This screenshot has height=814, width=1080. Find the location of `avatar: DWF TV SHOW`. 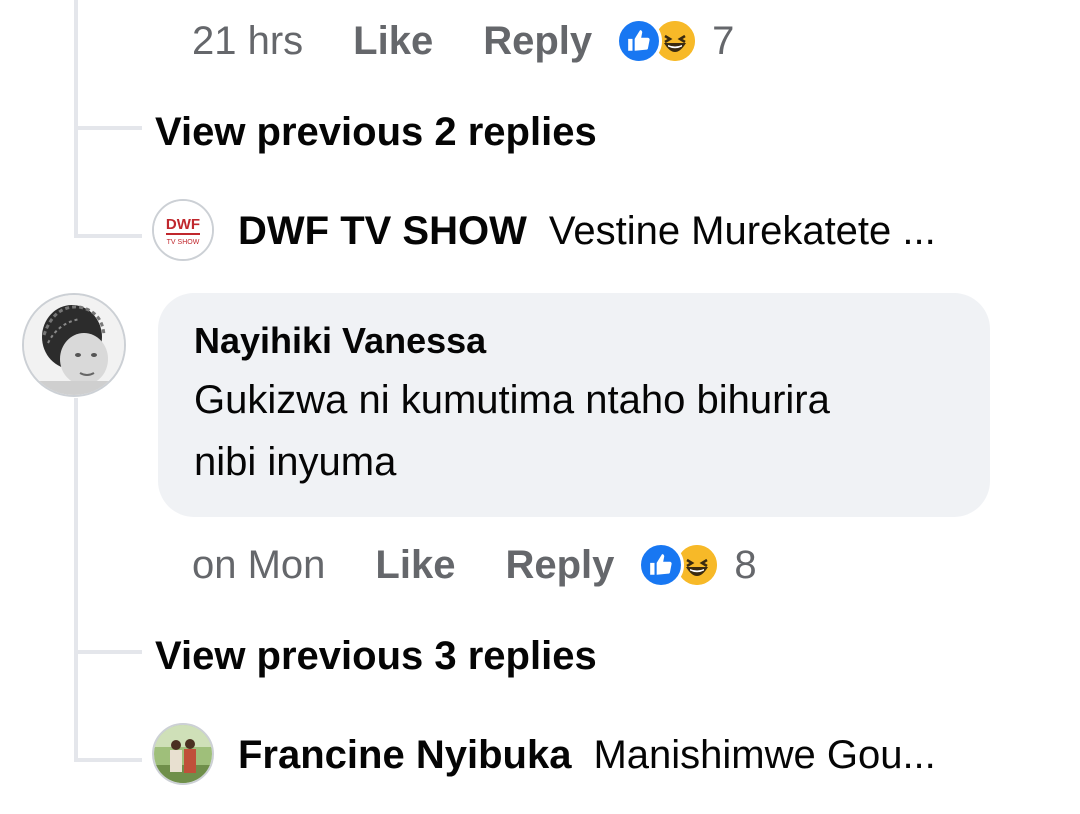

avatar: DWF TV SHOW is located at coordinates (183, 230).